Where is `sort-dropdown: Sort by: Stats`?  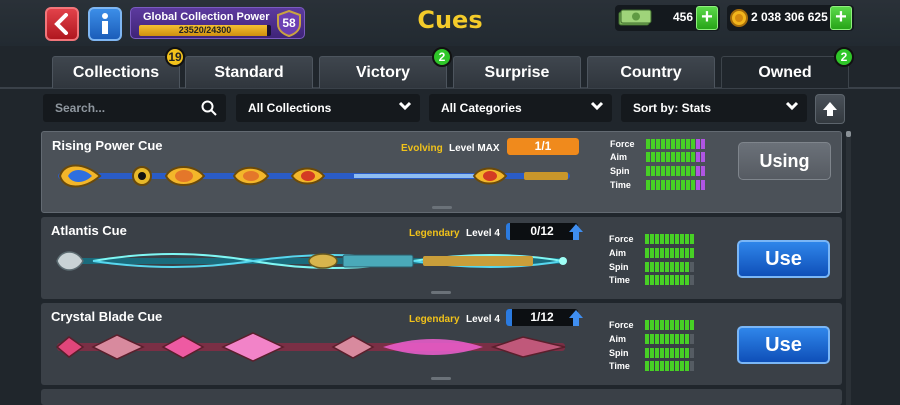
sort-dropdown: Sort by: Stats is located at coordinates (714, 108).